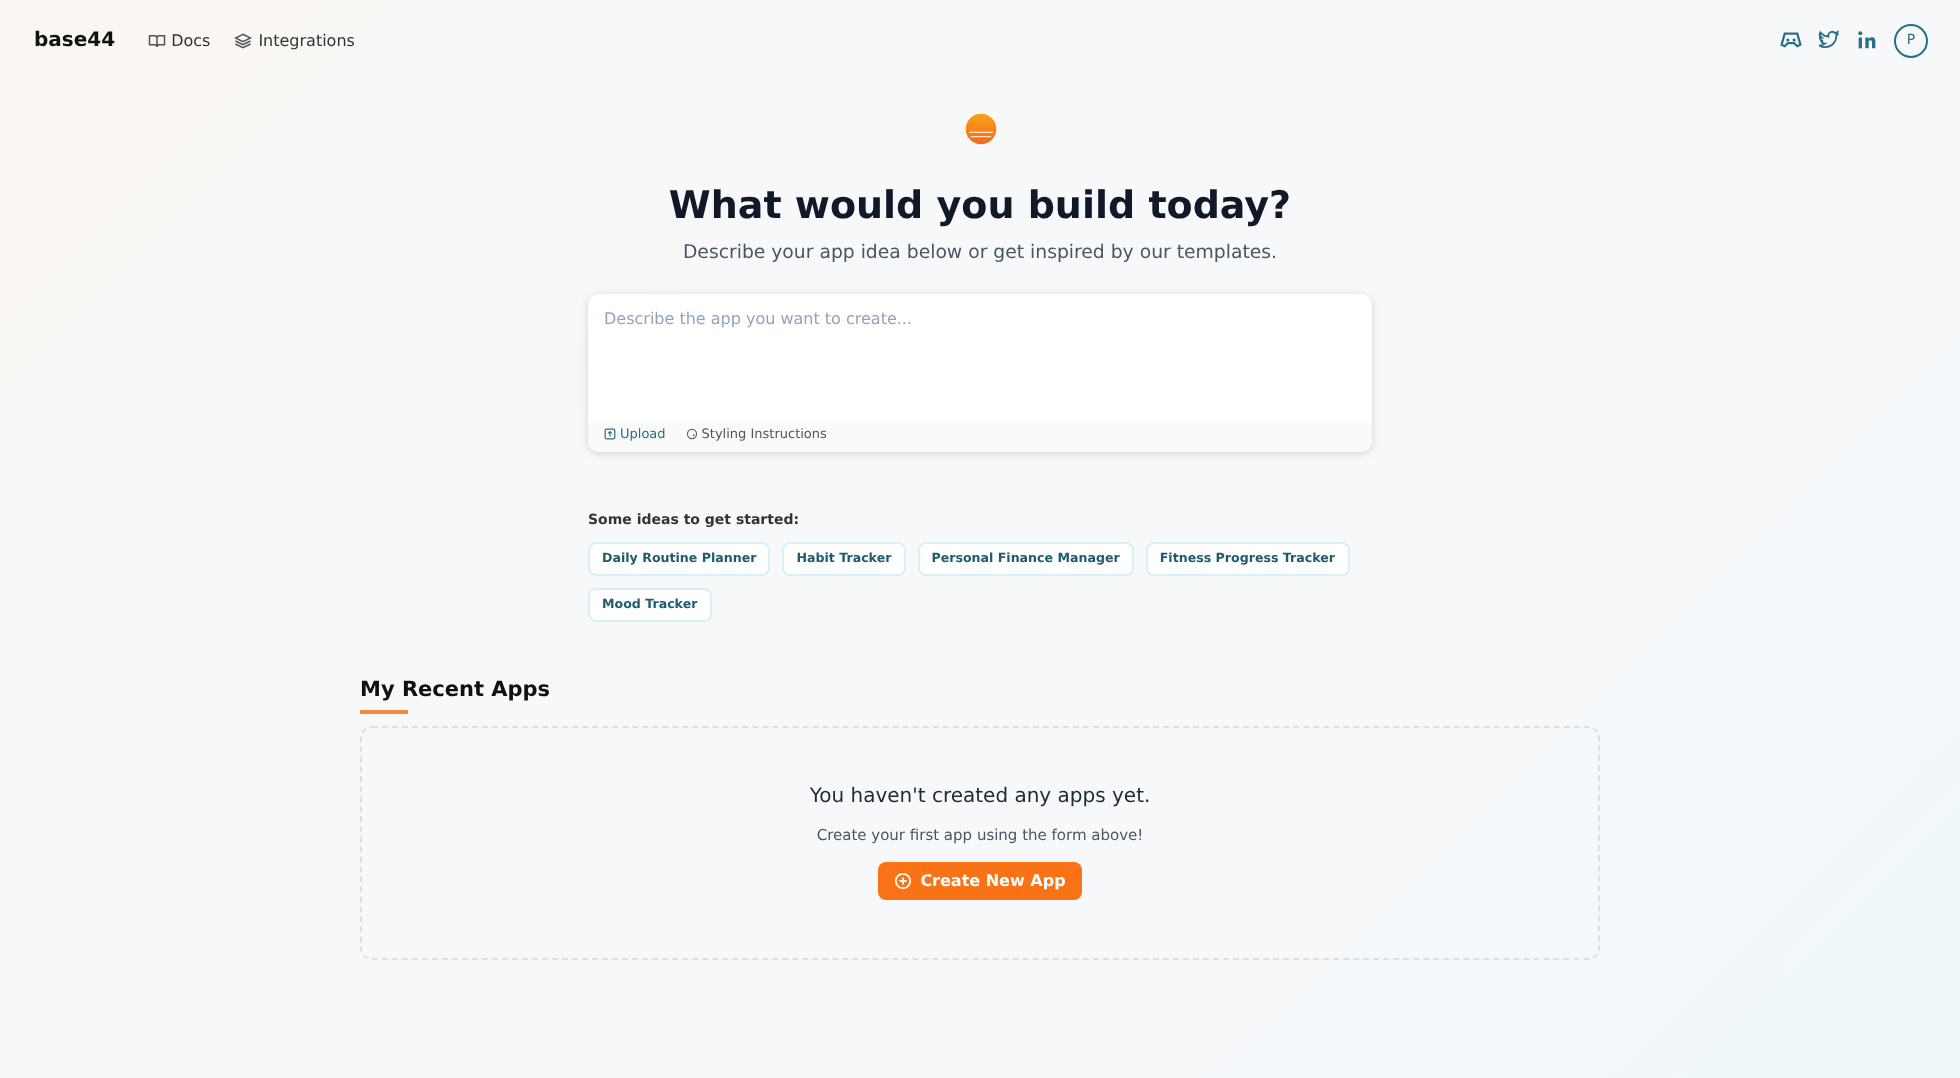  Describe the element at coordinates (903, 881) in the screenshot. I see `plus-circle-icon` at that location.